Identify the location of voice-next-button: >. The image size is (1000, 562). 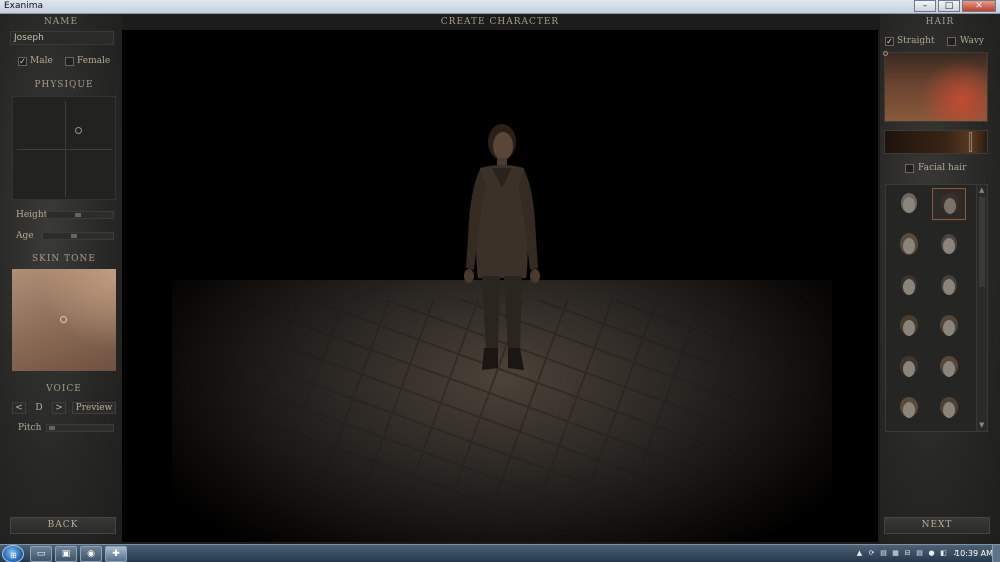
(59, 408).